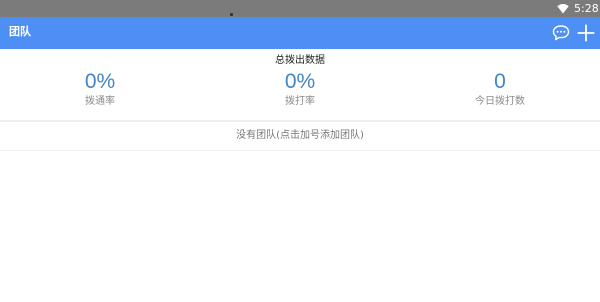  What do you see at coordinates (563, 9) in the screenshot?
I see `wifi-icon` at bounding box center [563, 9].